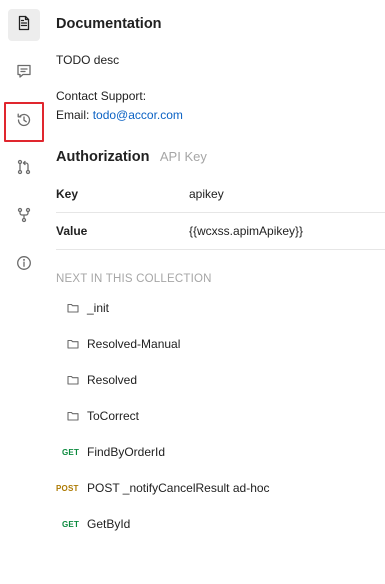 The width and height of the screenshot is (385, 584). What do you see at coordinates (109, 24) in the screenshot?
I see `documentation-title: Documentation` at bounding box center [109, 24].